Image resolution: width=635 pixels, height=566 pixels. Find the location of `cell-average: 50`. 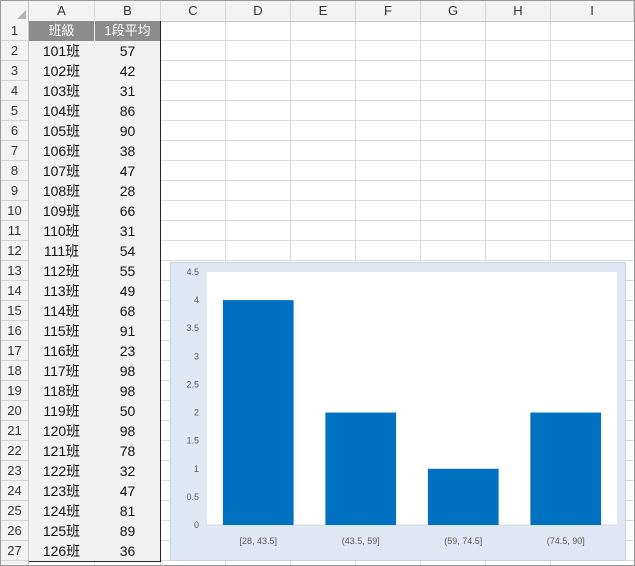

cell-average: 50 is located at coordinates (127, 411).